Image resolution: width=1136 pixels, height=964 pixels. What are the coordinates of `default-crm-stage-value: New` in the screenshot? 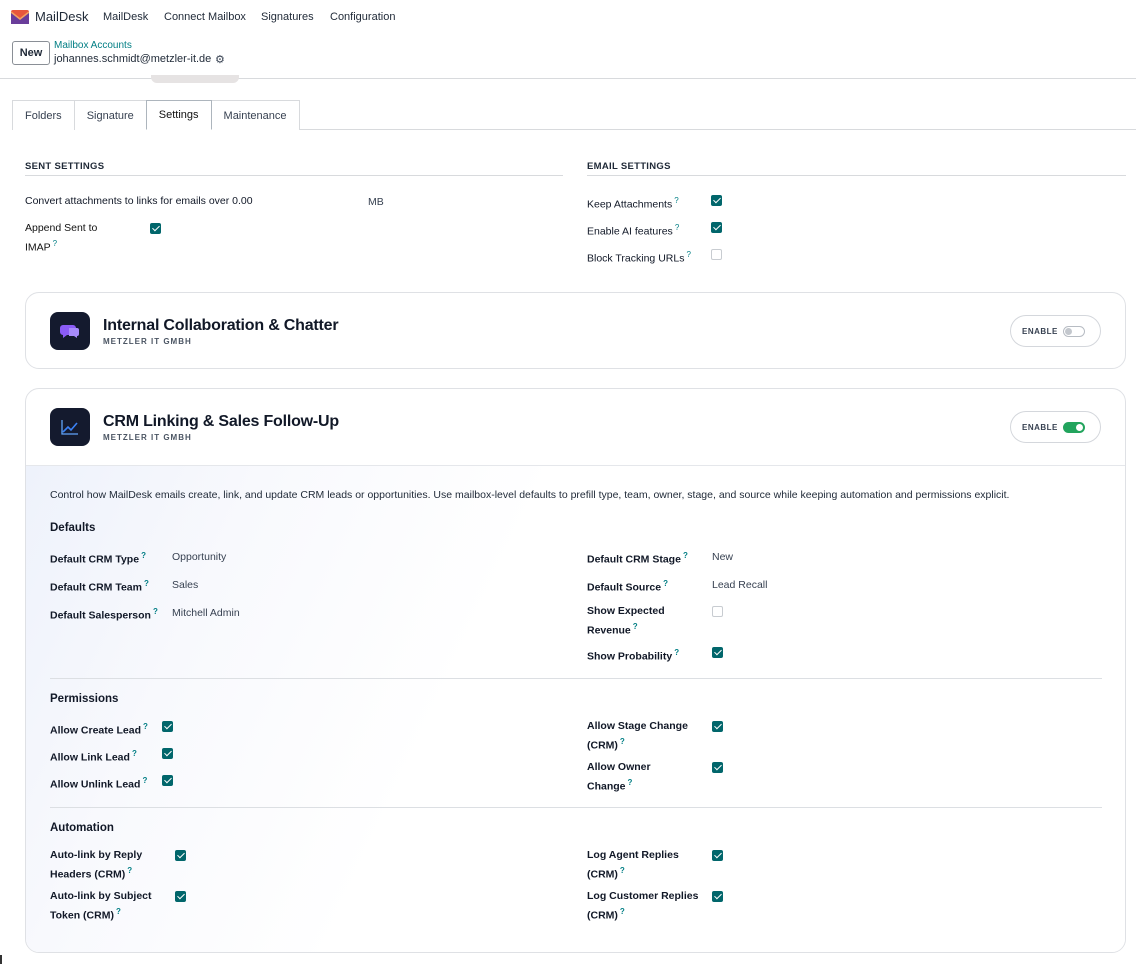 It's located at (722, 557).